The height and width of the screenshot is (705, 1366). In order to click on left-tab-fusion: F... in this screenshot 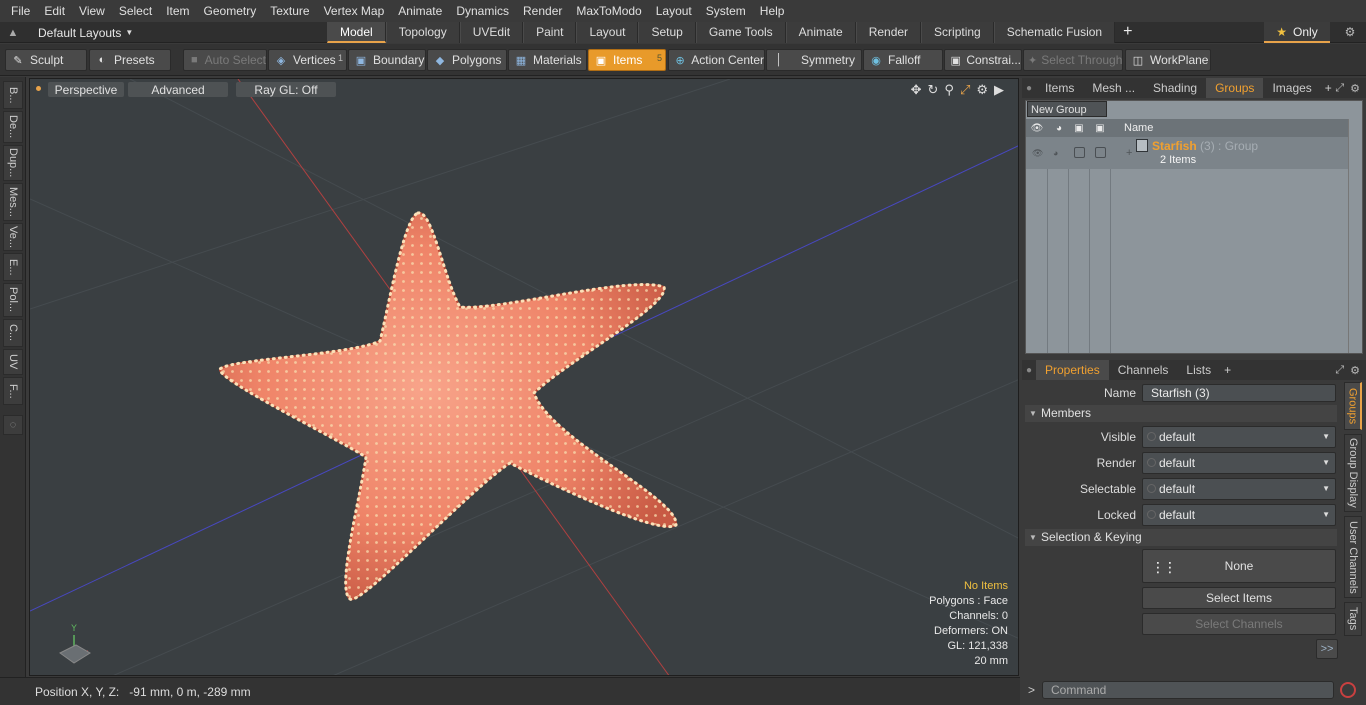, I will do `click(13, 391)`.